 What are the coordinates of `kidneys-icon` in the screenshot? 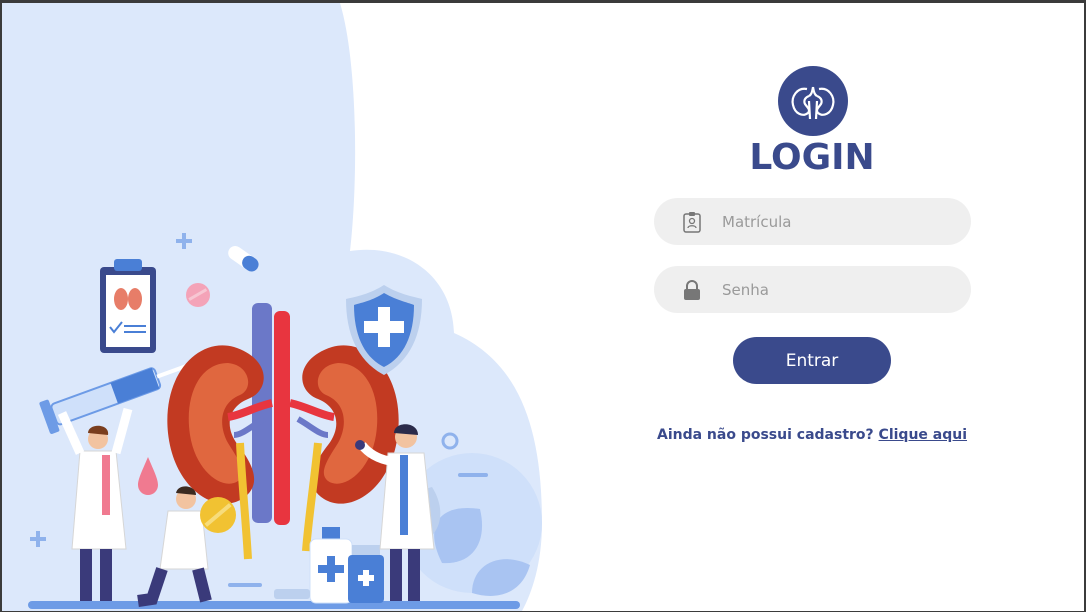 It's located at (813, 101).